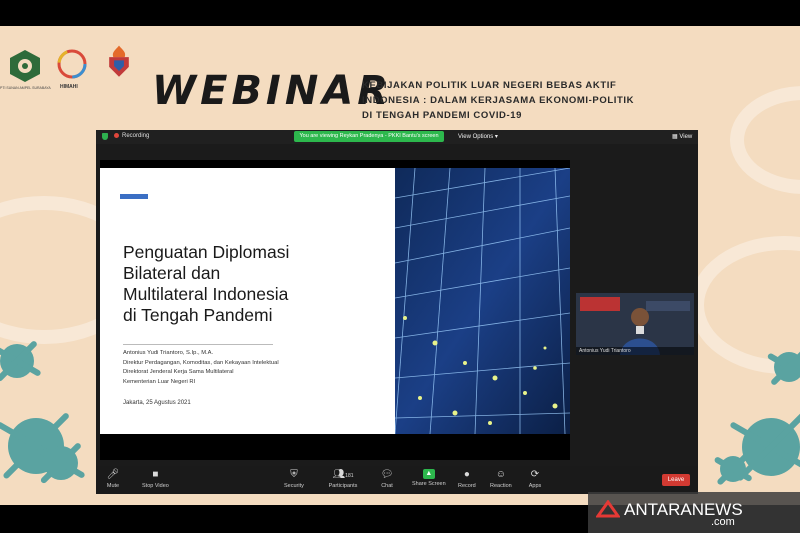 This screenshot has width=800, height=533. What do you see at coordinates (501, 486) in the screenshot?
I see `reaction-label: Reaction` at bounding box center [501, 486].